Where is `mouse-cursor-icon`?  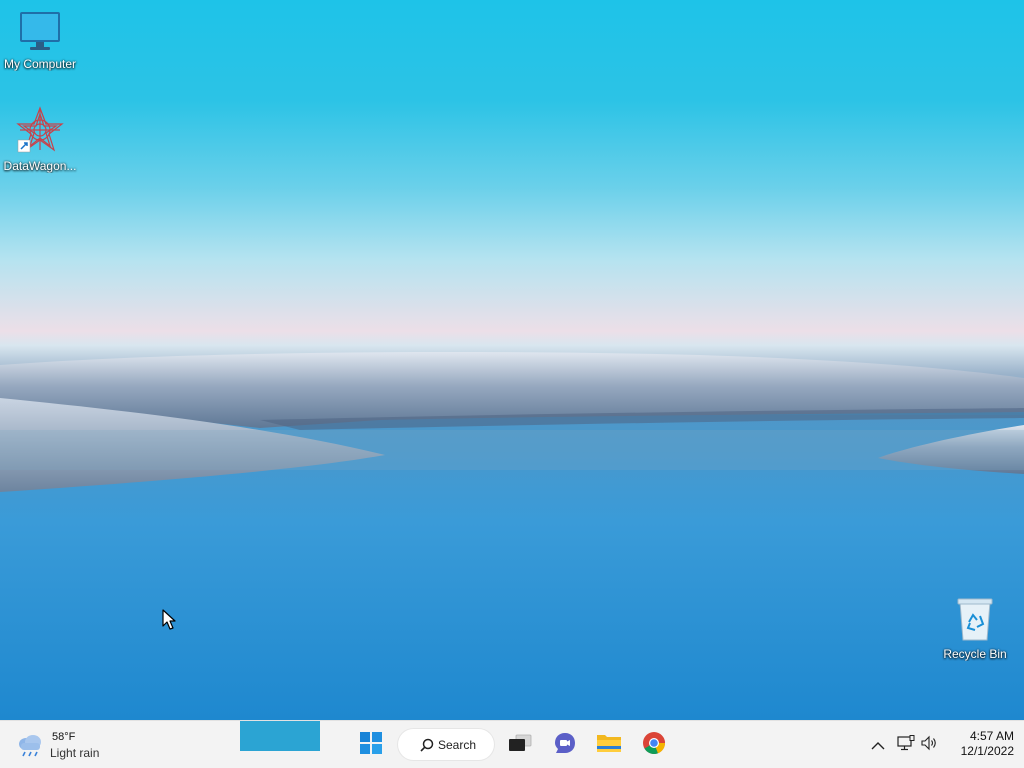
mouse-cursor-icon is located at coordinates (170, 622).